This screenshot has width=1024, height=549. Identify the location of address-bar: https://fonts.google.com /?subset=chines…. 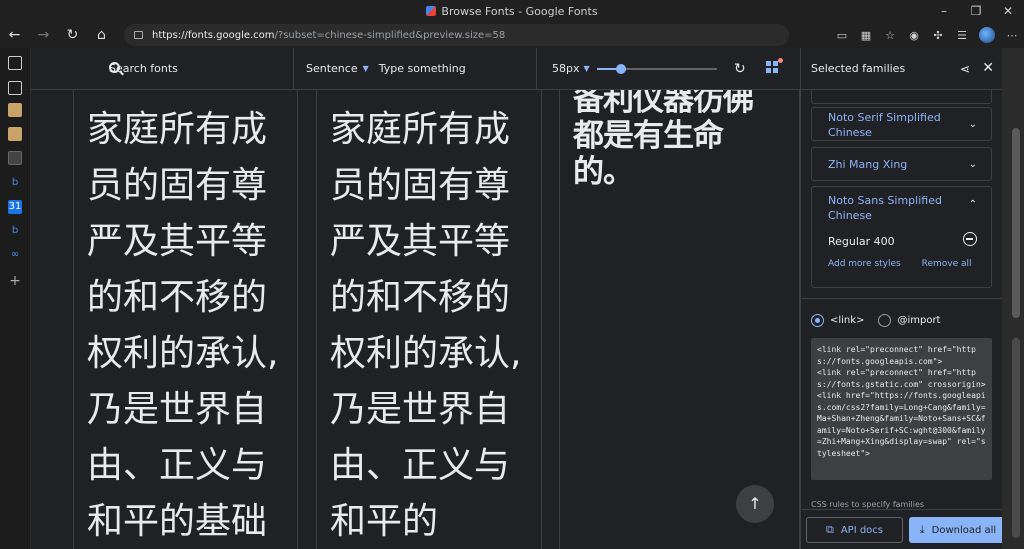
(456, 35).